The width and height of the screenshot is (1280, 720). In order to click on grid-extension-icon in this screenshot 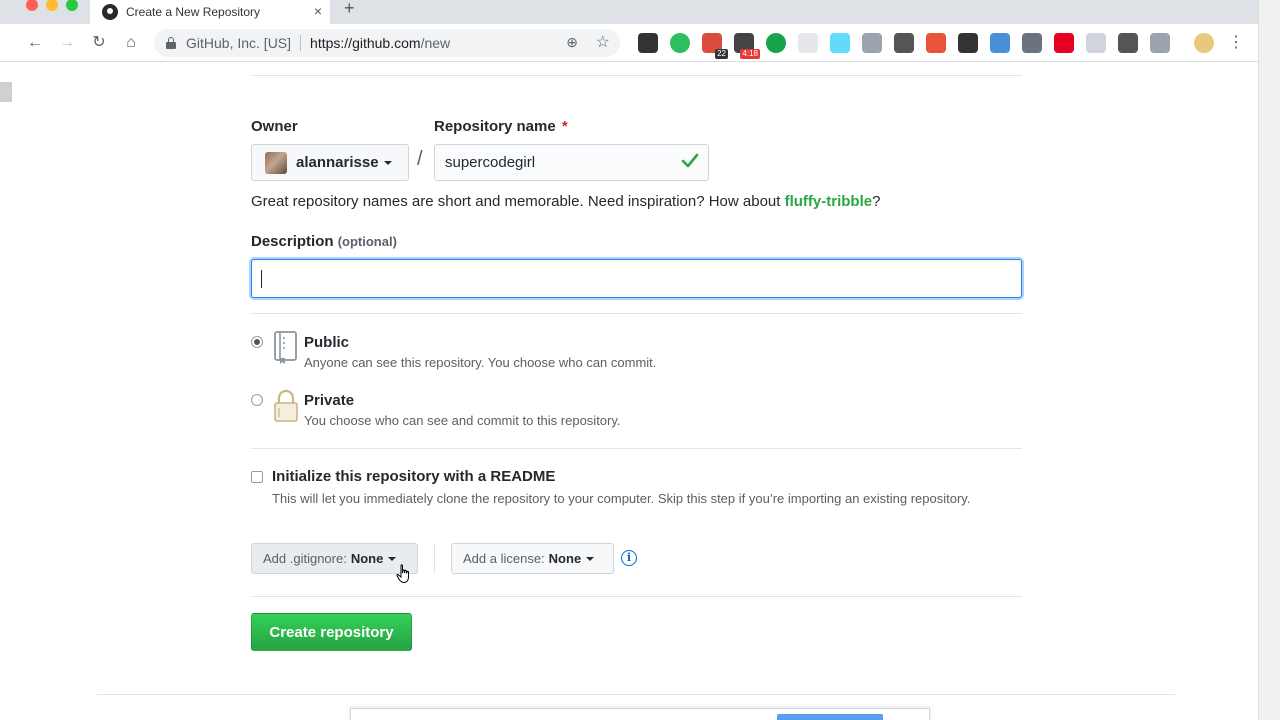, I will do `click(808, 43)`.